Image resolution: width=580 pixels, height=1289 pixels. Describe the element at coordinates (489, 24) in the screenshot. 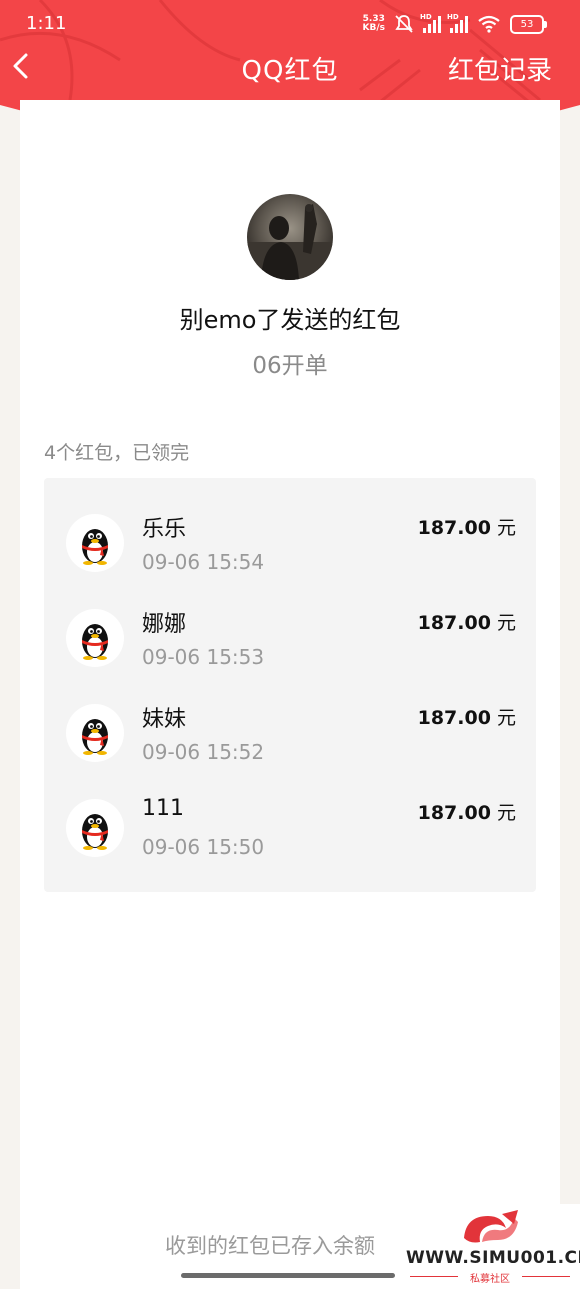

I see `wifi-icon` at that location.